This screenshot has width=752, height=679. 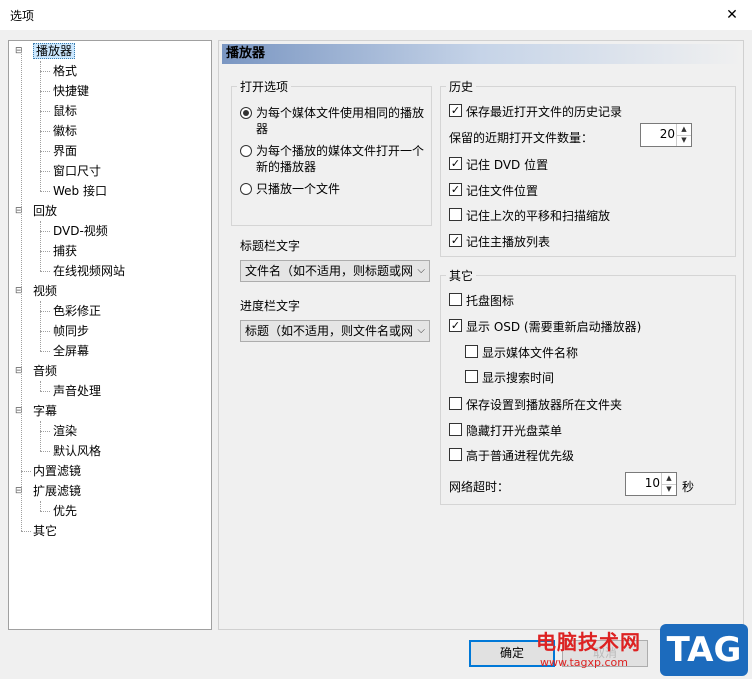 I want to click on tree-item-label: 快捷键, so click(x=71, y=91).